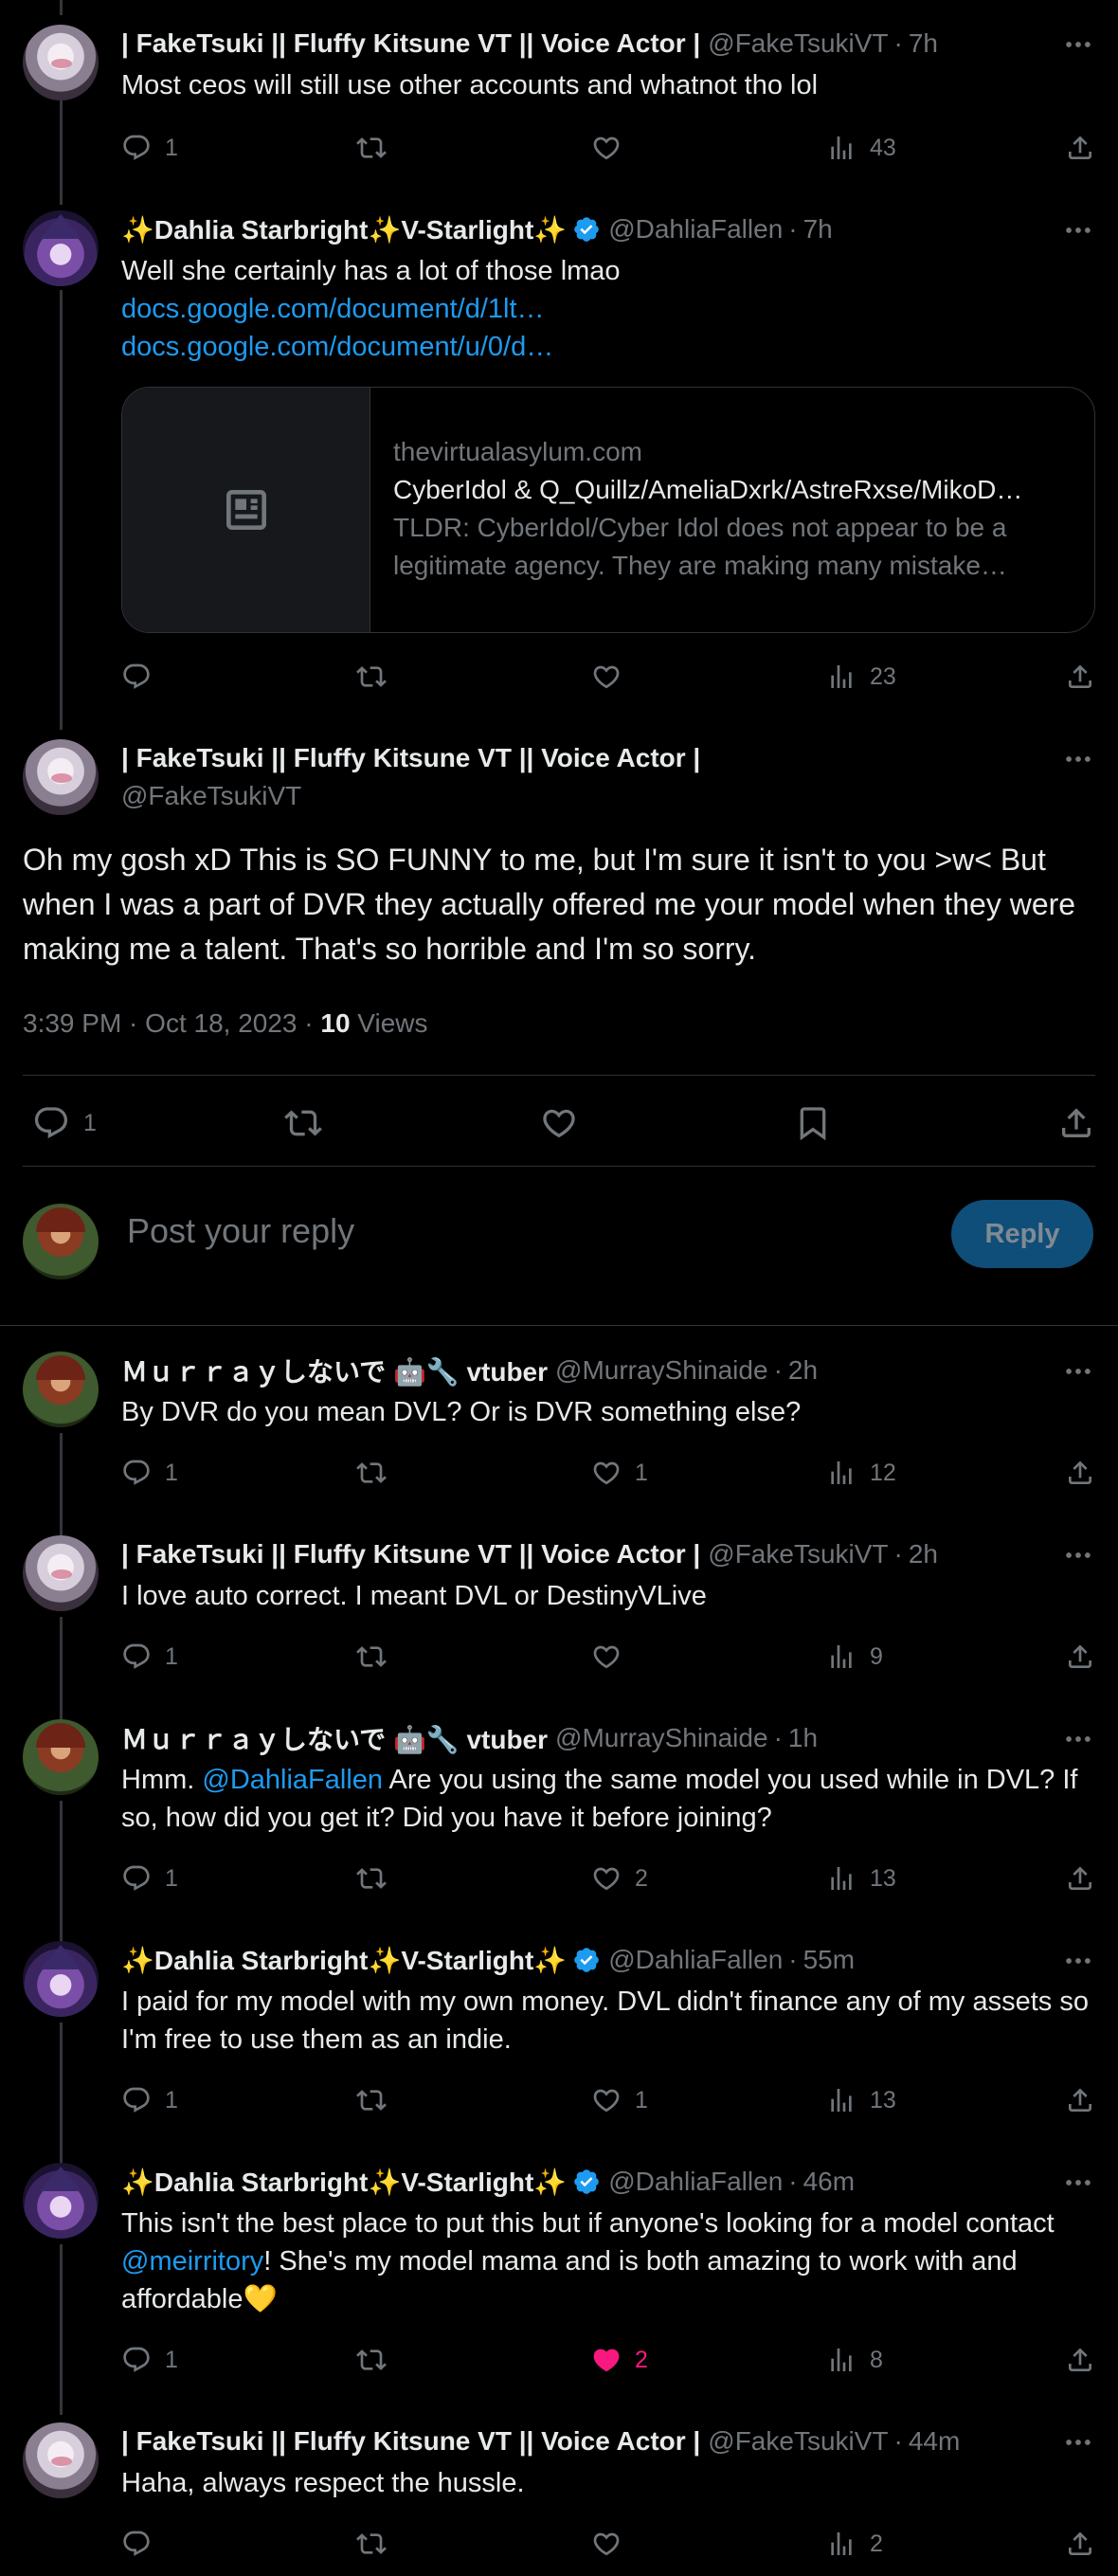  I want to click on timestamp: 55m, so click(829, 1960).